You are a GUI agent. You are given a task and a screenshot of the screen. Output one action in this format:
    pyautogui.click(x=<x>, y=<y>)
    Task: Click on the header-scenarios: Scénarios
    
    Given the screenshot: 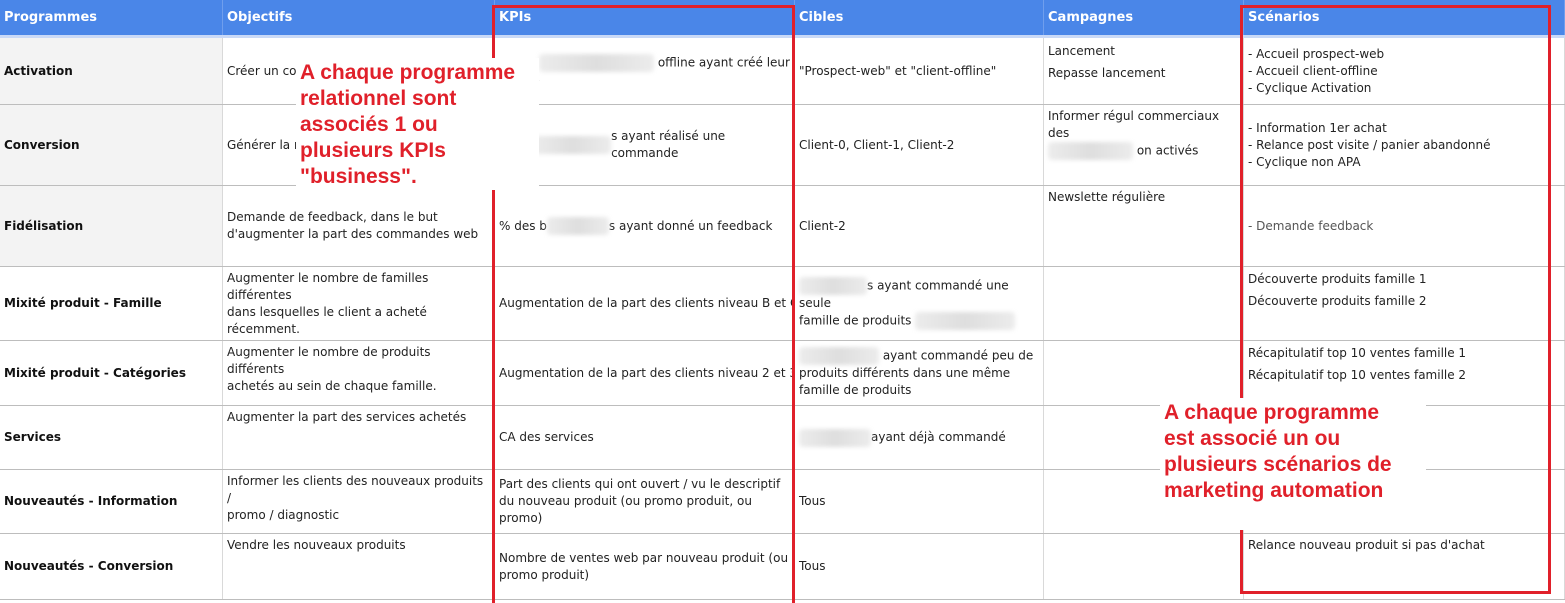 What is the action you would take?
    pyautogui.click(x=1404, y=17)
    